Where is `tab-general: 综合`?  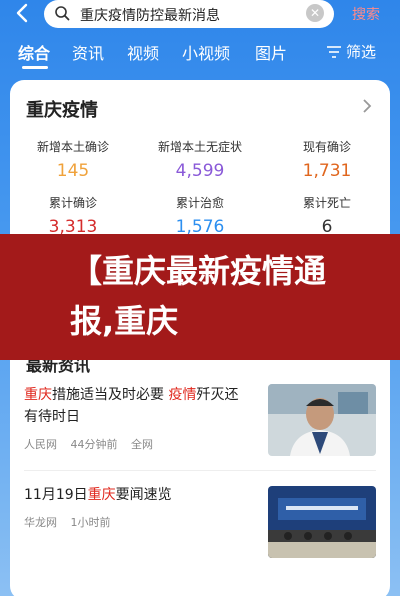
tab-general: 综合 is located at coordinates (34, 52).